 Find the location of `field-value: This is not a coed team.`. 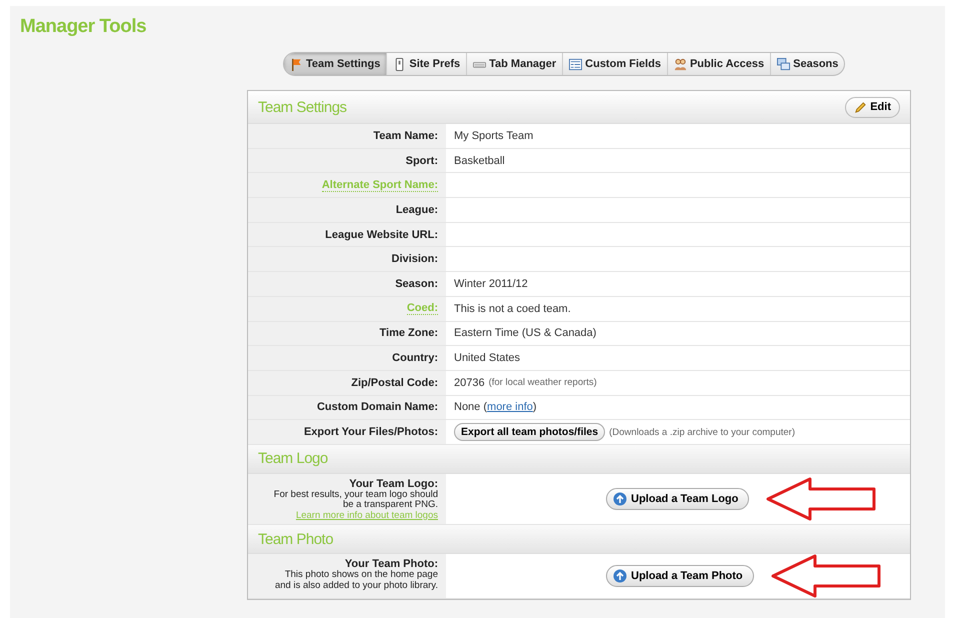

field-value: This is not a coed team. is located at coordinates (512, 308).